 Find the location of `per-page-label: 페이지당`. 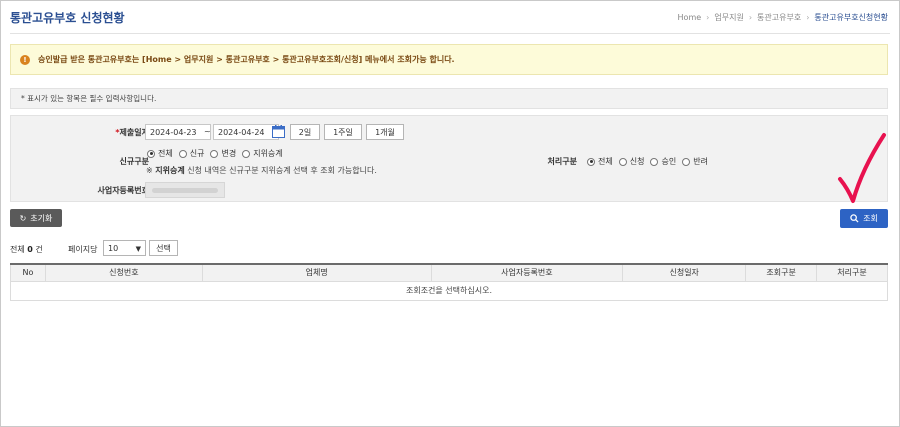

per-page-label: 페이지당 is located at coordinates (83, 249).